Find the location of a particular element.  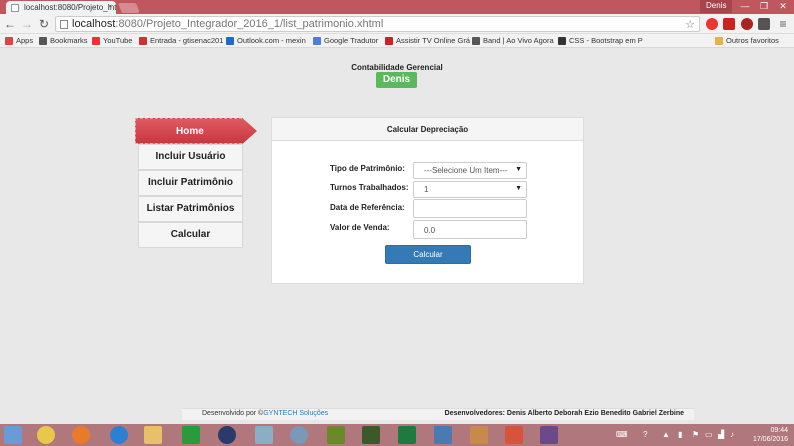

tv-icon is located at coordinates (389, 41).